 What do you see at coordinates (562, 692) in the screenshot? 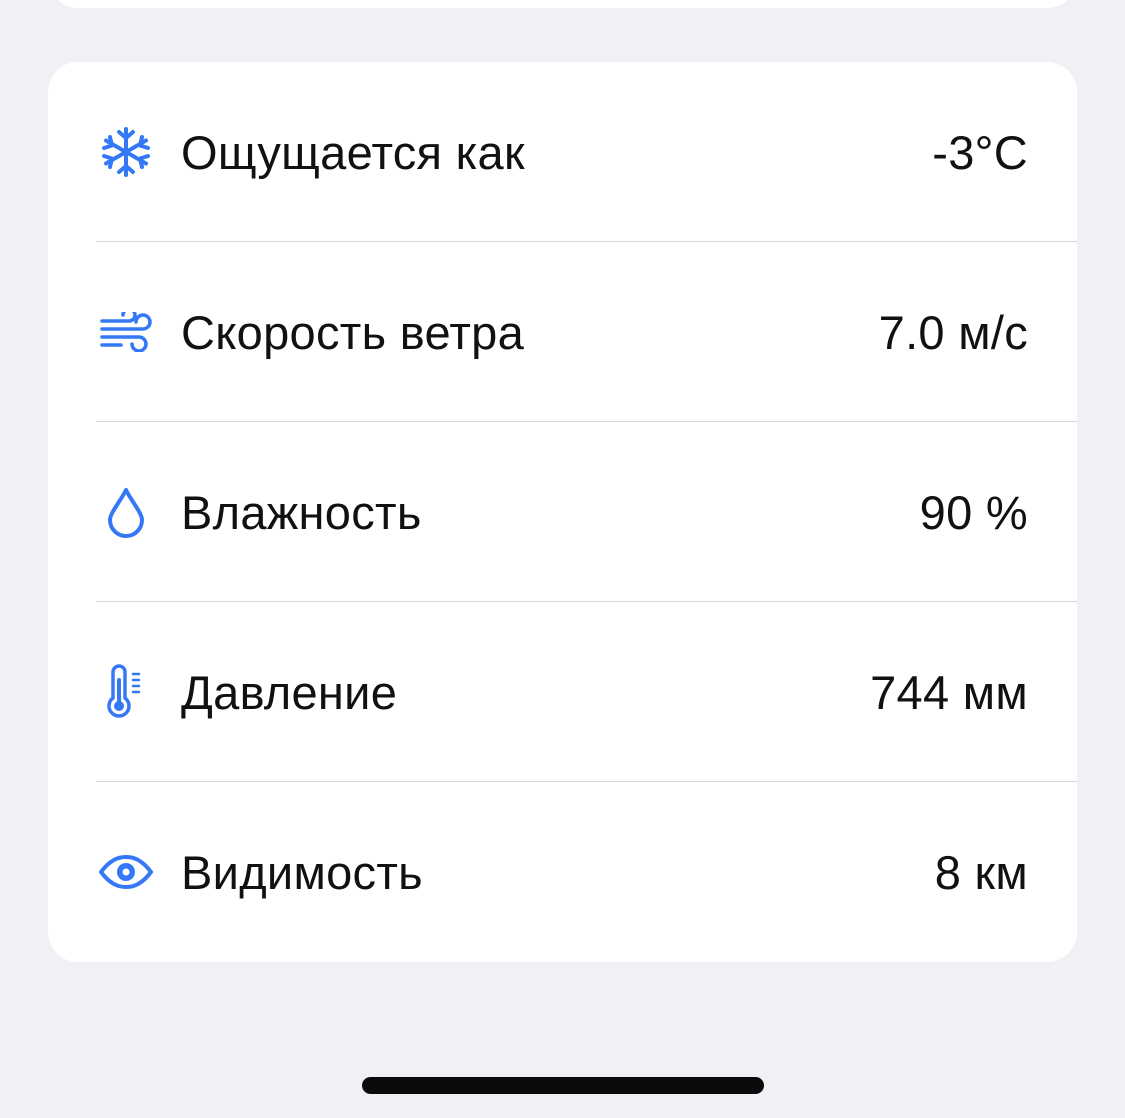
I see `detail-row-pressure: Давление 744 мм` at bounding box center [562, 692].